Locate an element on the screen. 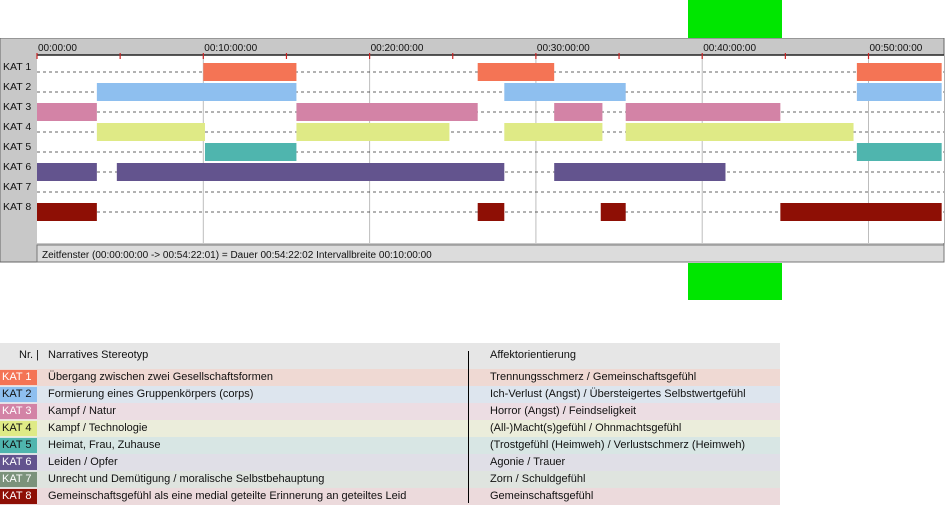 Image resolution: width=945 pixels, height=530 pixels. legend-kat-badge: KAT 3 is located at coordinates (18, 411).